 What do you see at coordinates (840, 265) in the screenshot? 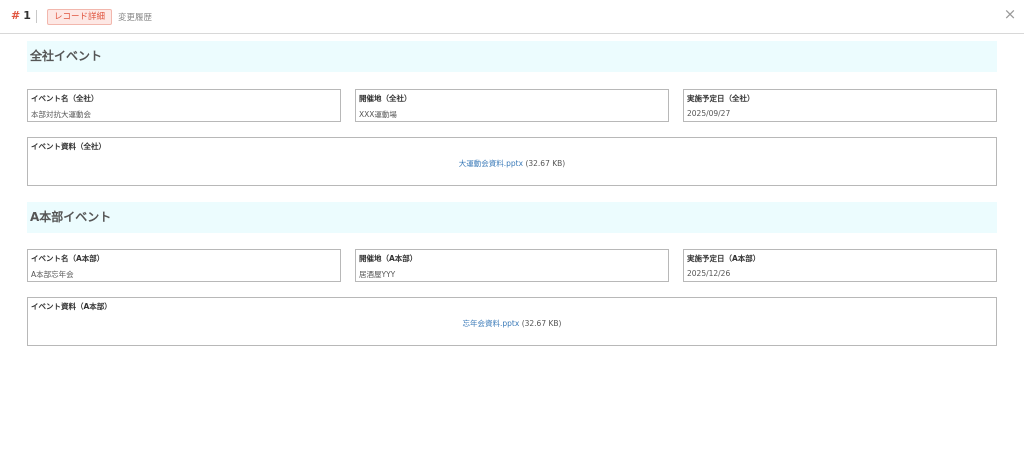
I see `field-date-division-a: 実施予定日（A本部） 2025/12/26` at bounding box center [840, 265].